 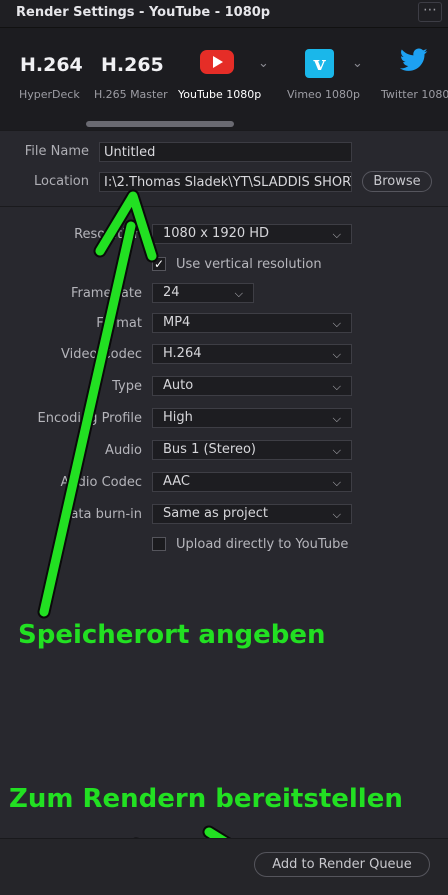 I want to click on audio-label: Audio, so click(x=123, y=450).